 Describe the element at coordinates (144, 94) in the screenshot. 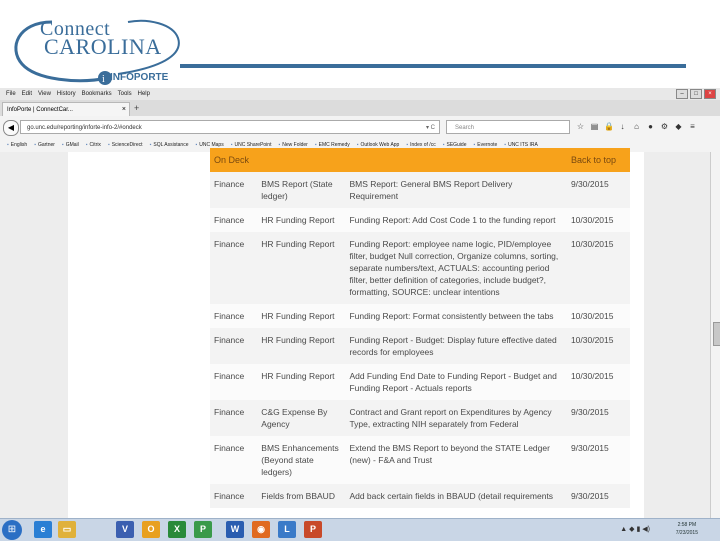

I see `menu-help: Help` at that location.